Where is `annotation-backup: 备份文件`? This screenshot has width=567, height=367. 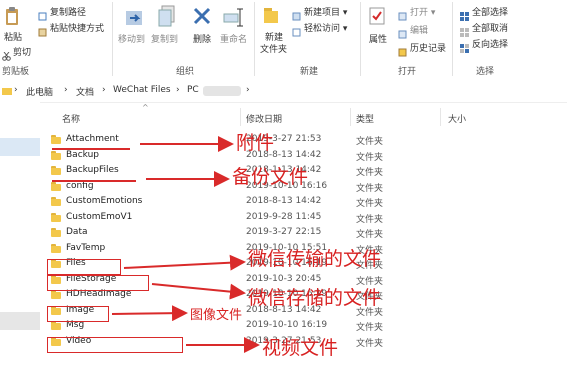 annotation-backup: 备份文件 is located at coordinates (270, 177).